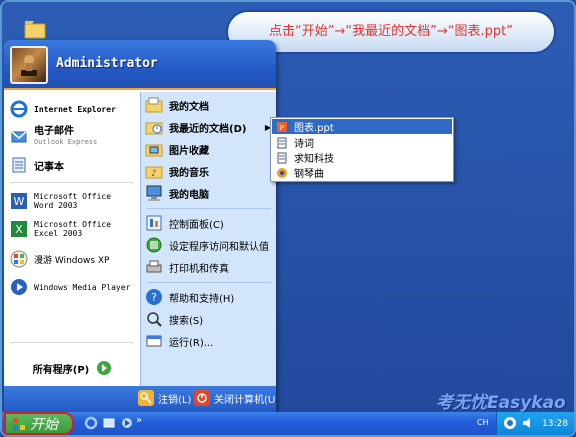 The width and height of the screenshot is (576, 437). What do you see at coordinates (510, 423) in the screenshot?
I see `network-icon` at bounding box center [510, 423].